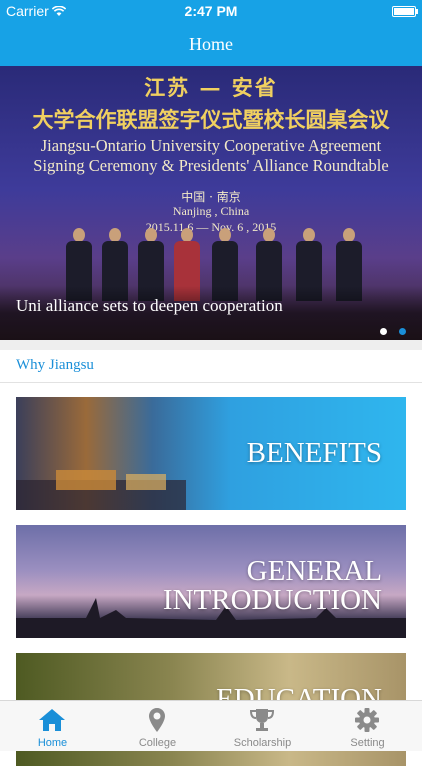 Image resolution: width=422 pixels, height=766 pixels. What do you see at coordinates (157, 720) in the screenshot?
I see `location-pin-icon` at bounding box center [157, 720].